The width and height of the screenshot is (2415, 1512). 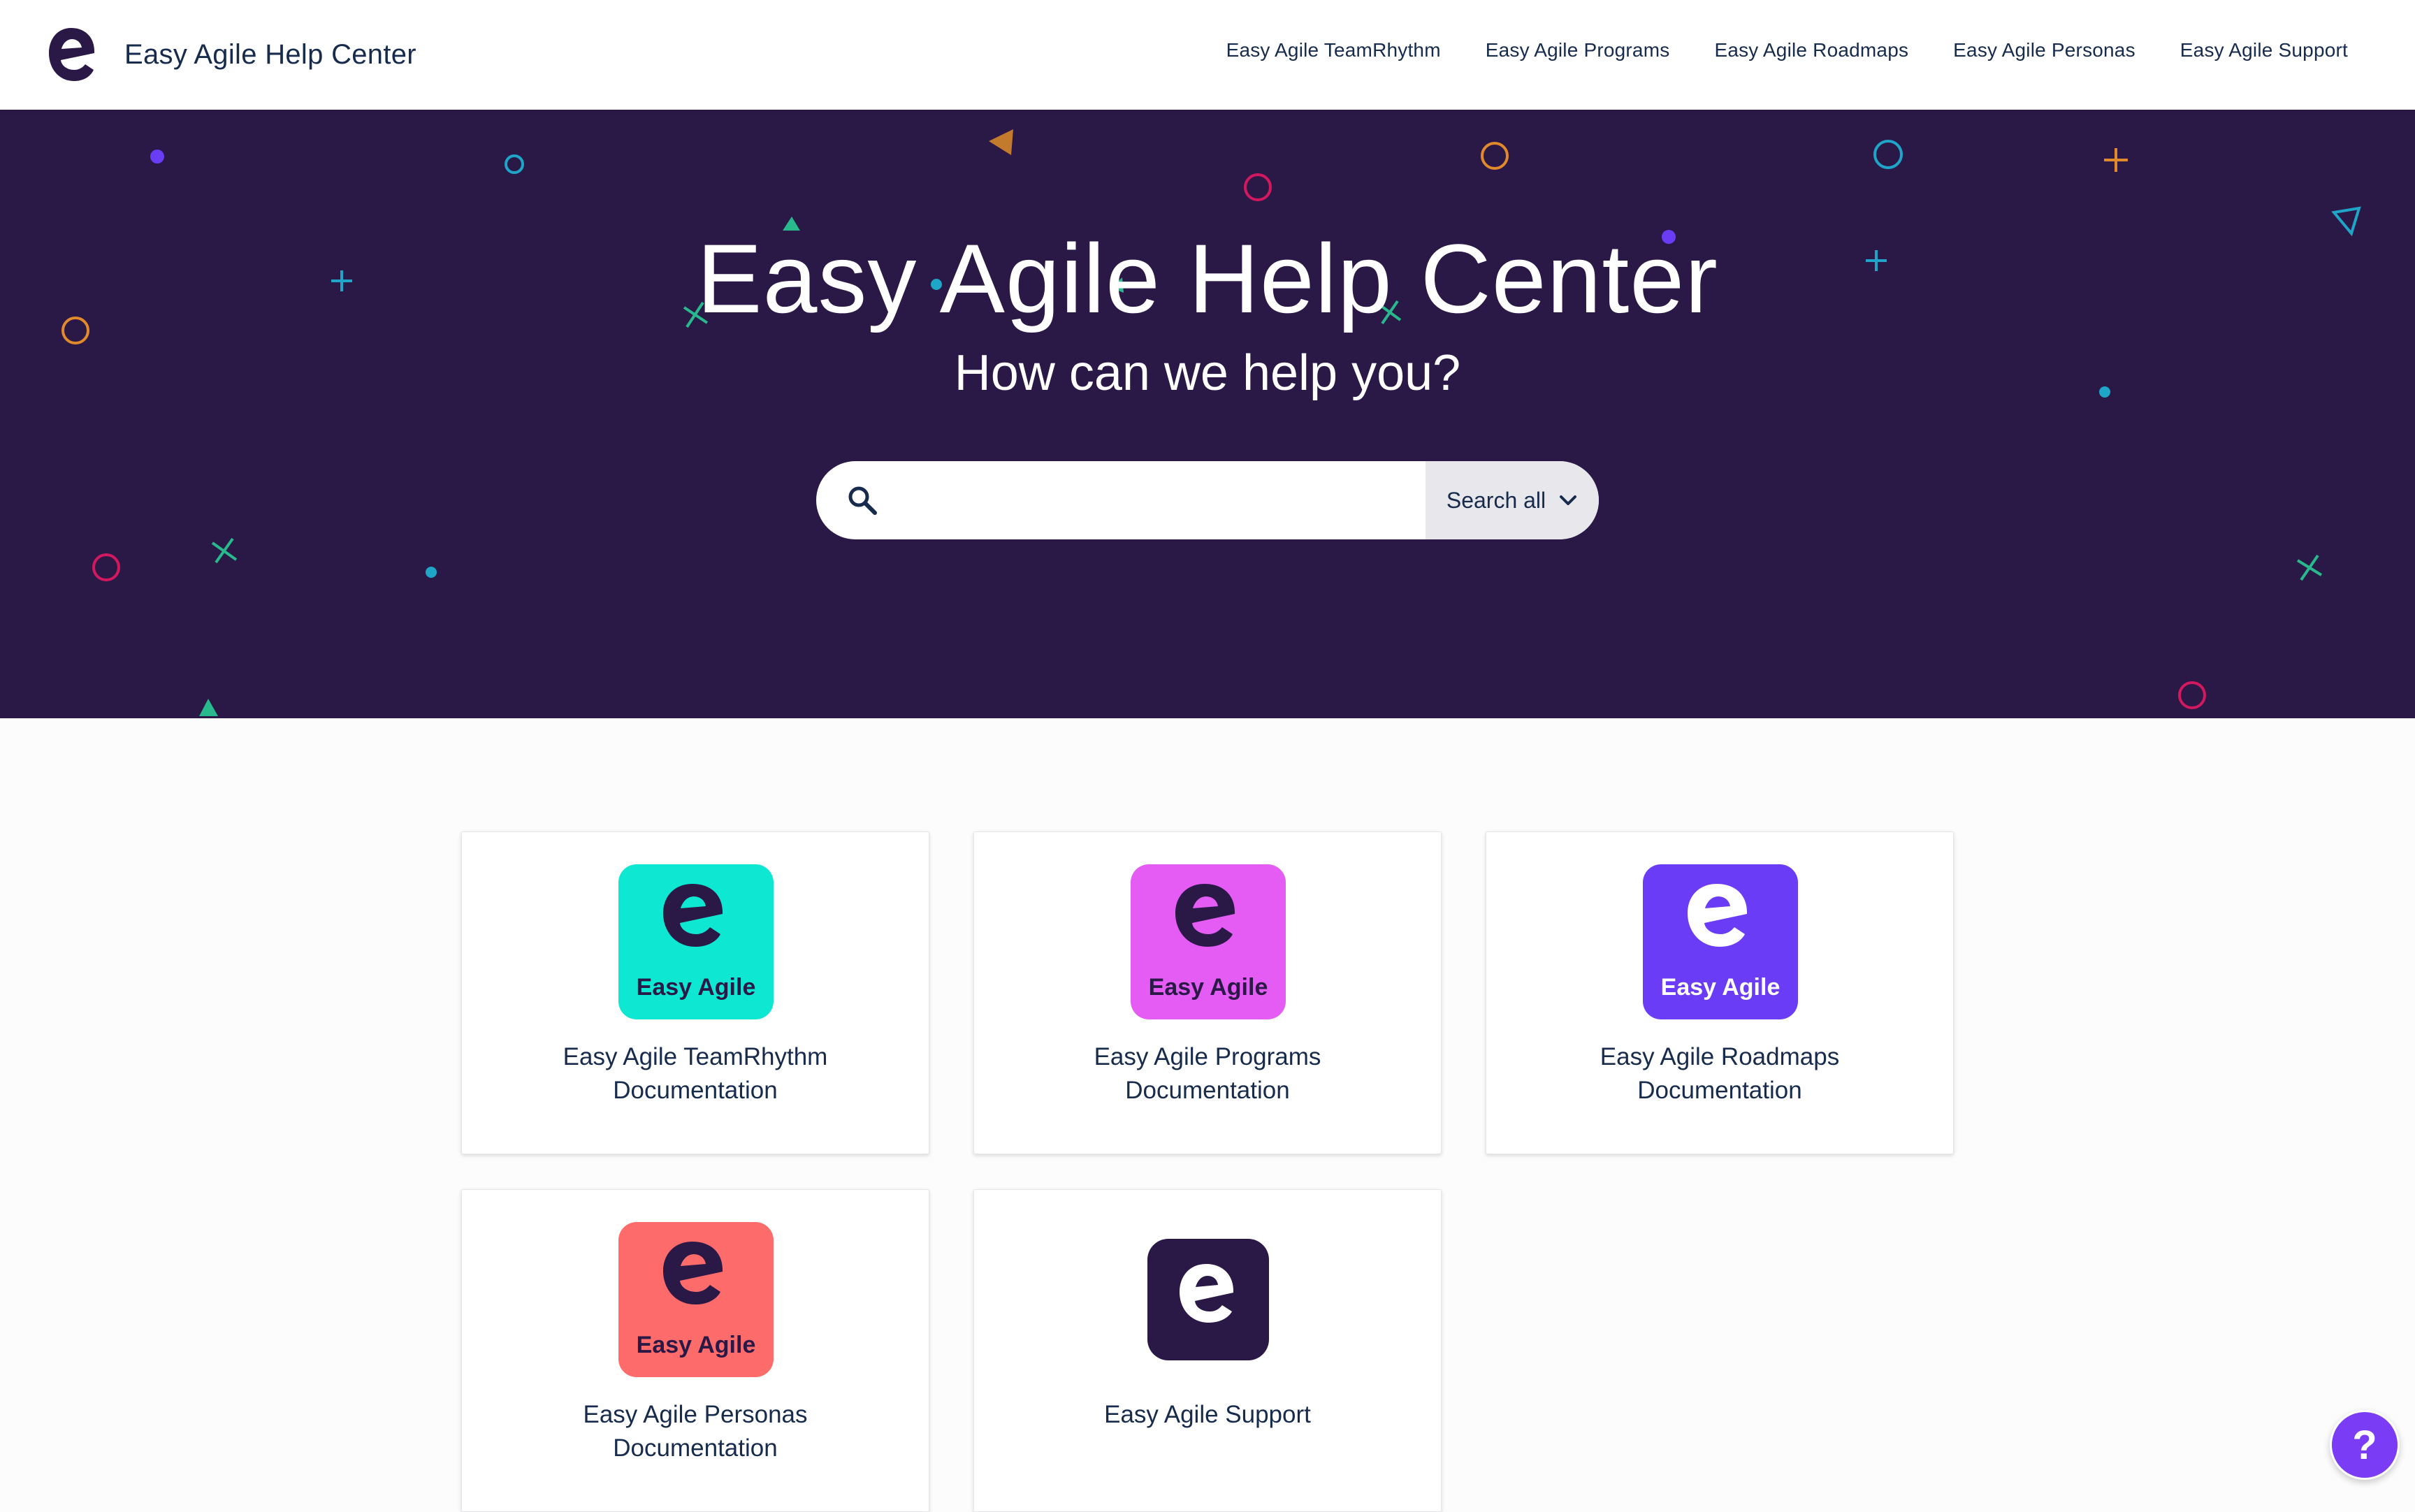 I want to click on card-title: Easy Agile Support, so click(x=1207, y=1415).